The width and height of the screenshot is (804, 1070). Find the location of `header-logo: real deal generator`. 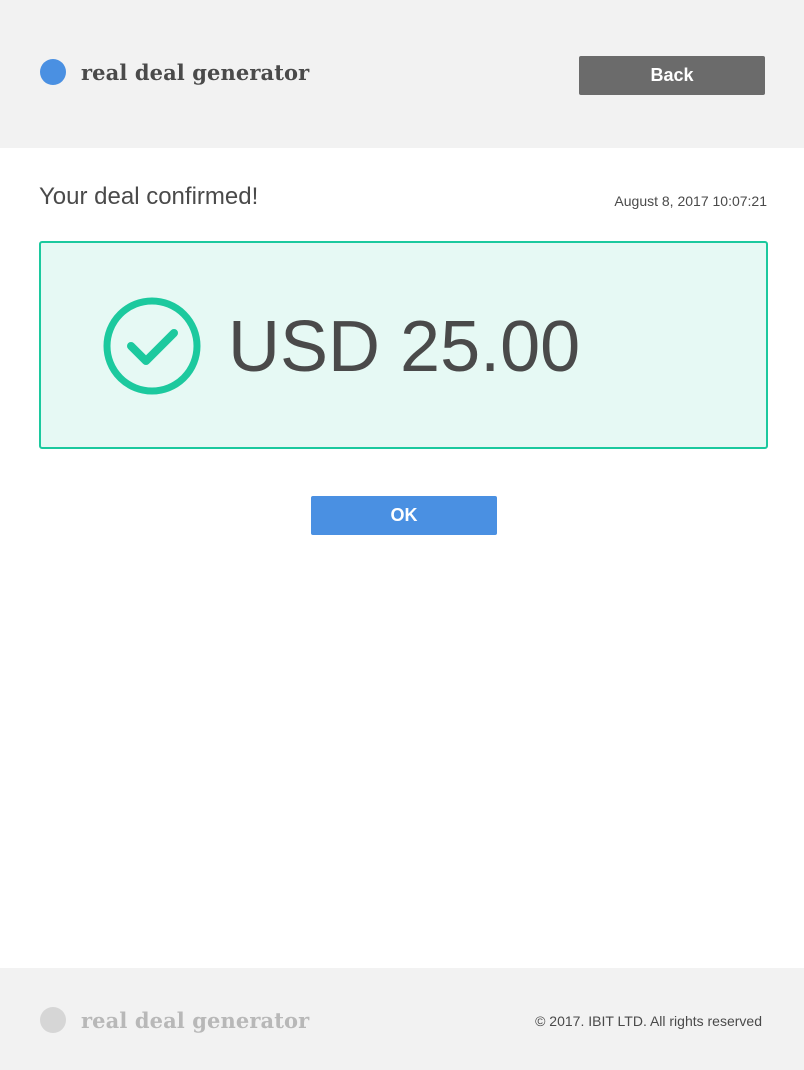

header-logo: real deal generator is located at coordinates (174, 72).